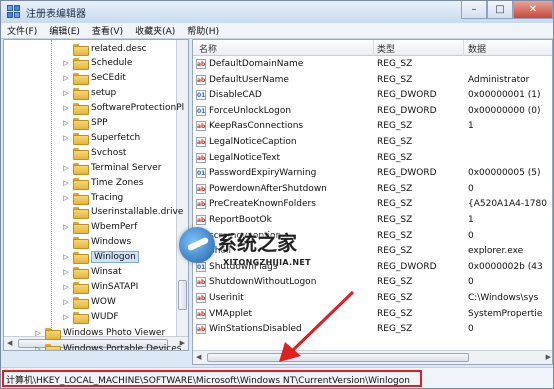  Describe the element at coordinates (90, 316) in the screenshot. I see `tree-item: ▷ WUDF` at that location.